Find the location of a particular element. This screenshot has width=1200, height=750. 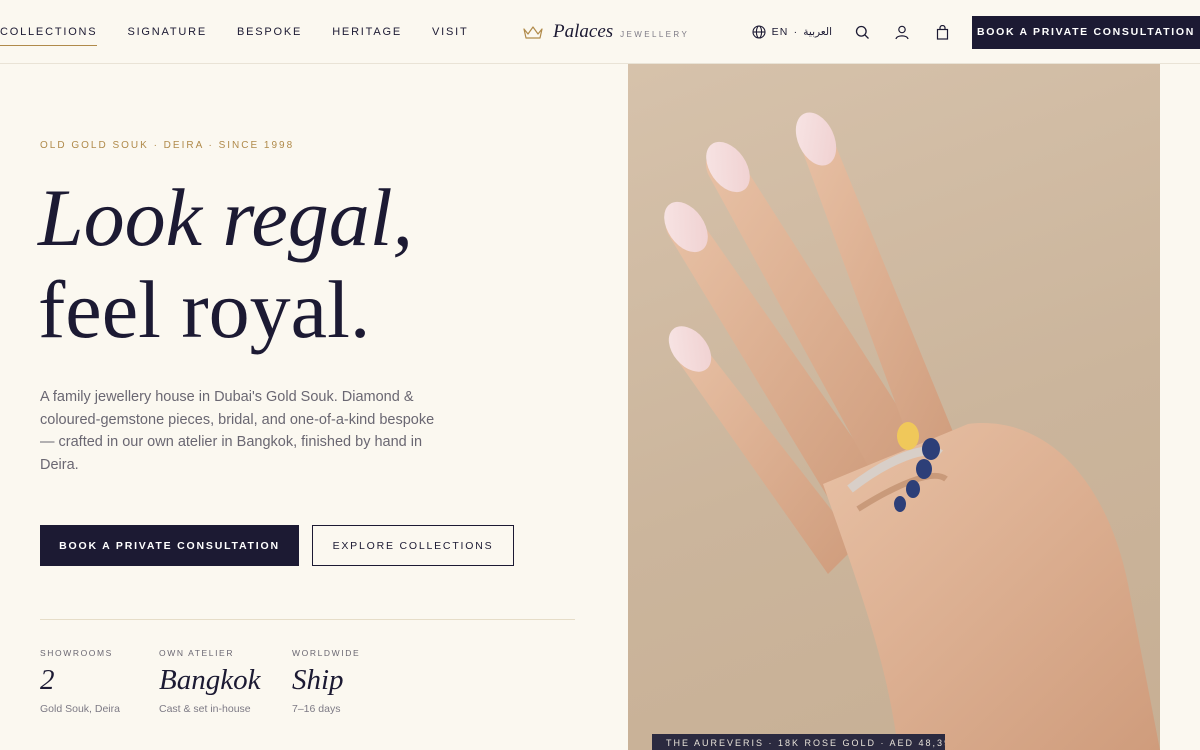

brand-subtitle: JEWELLERY is located at coordinates (655, 34).